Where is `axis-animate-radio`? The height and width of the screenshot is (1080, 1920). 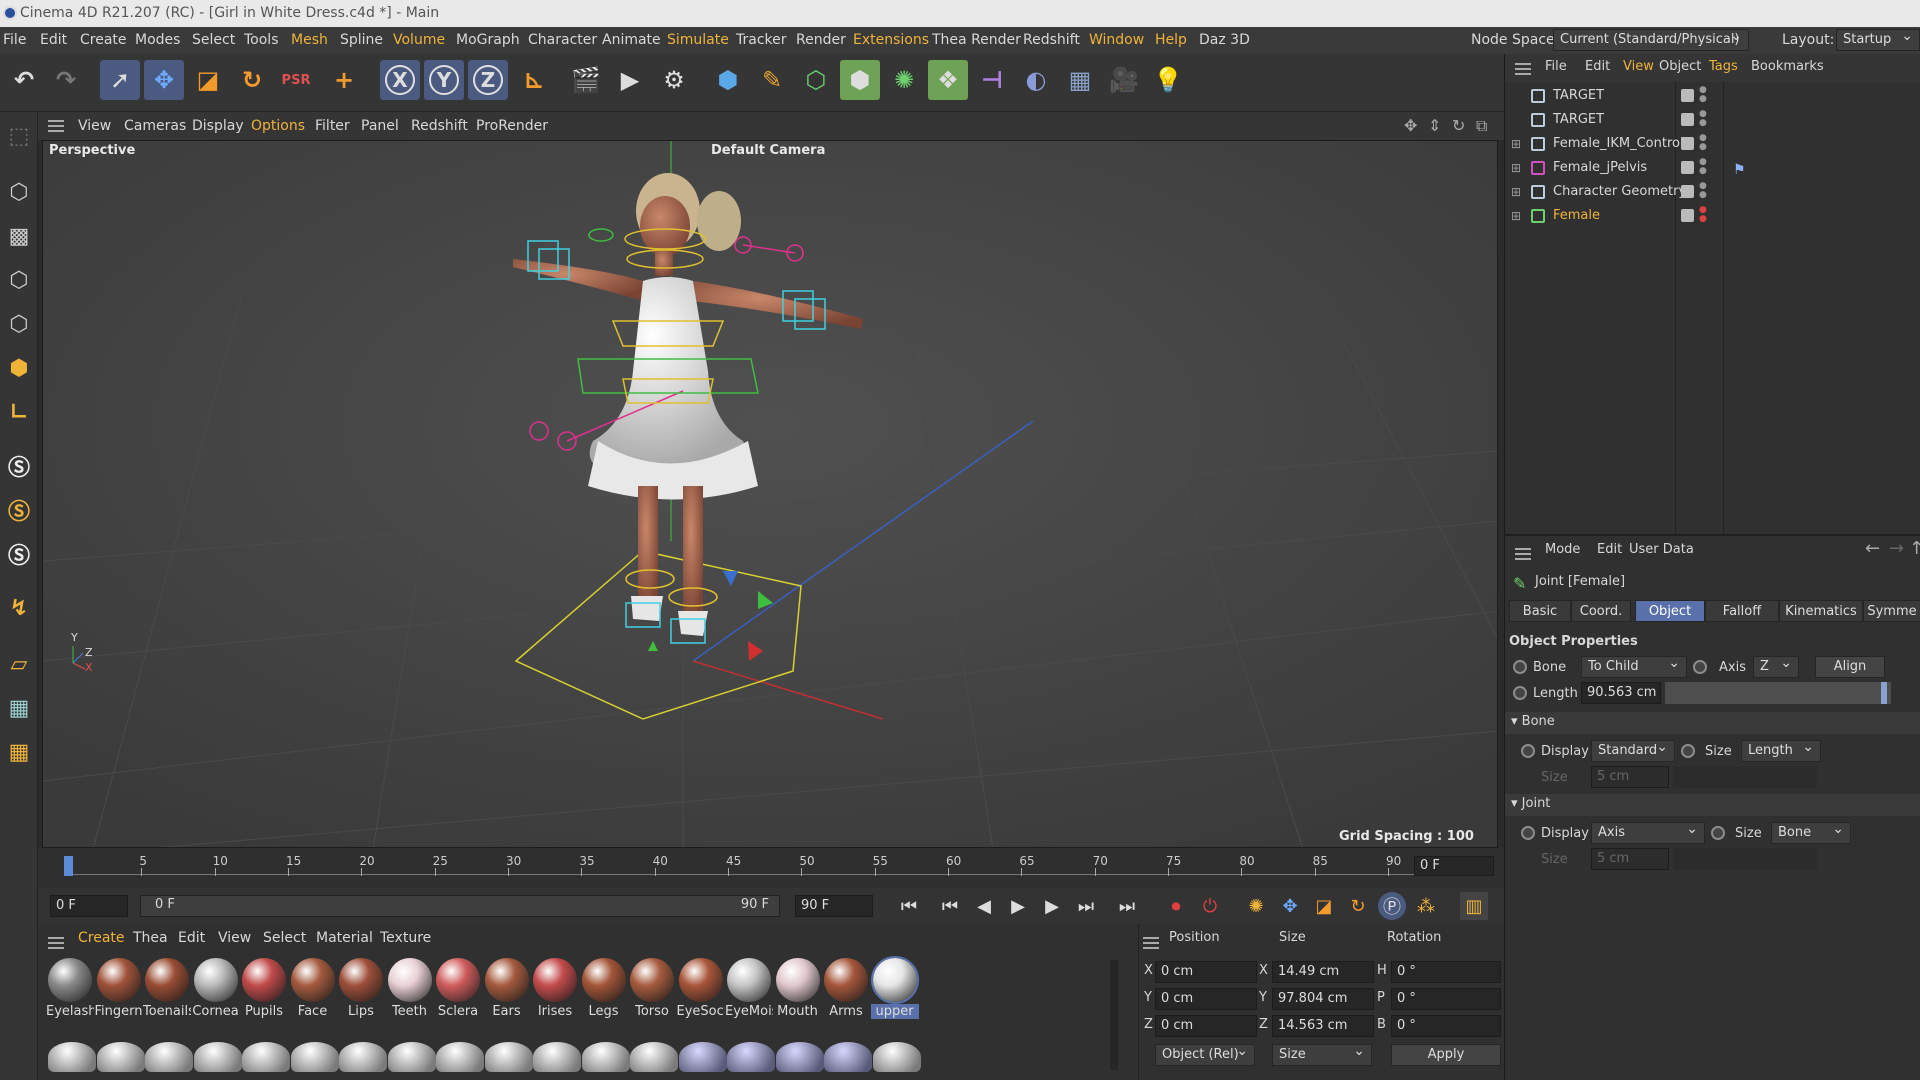 axis-animate-radio is located at coordinates (1700, 667).